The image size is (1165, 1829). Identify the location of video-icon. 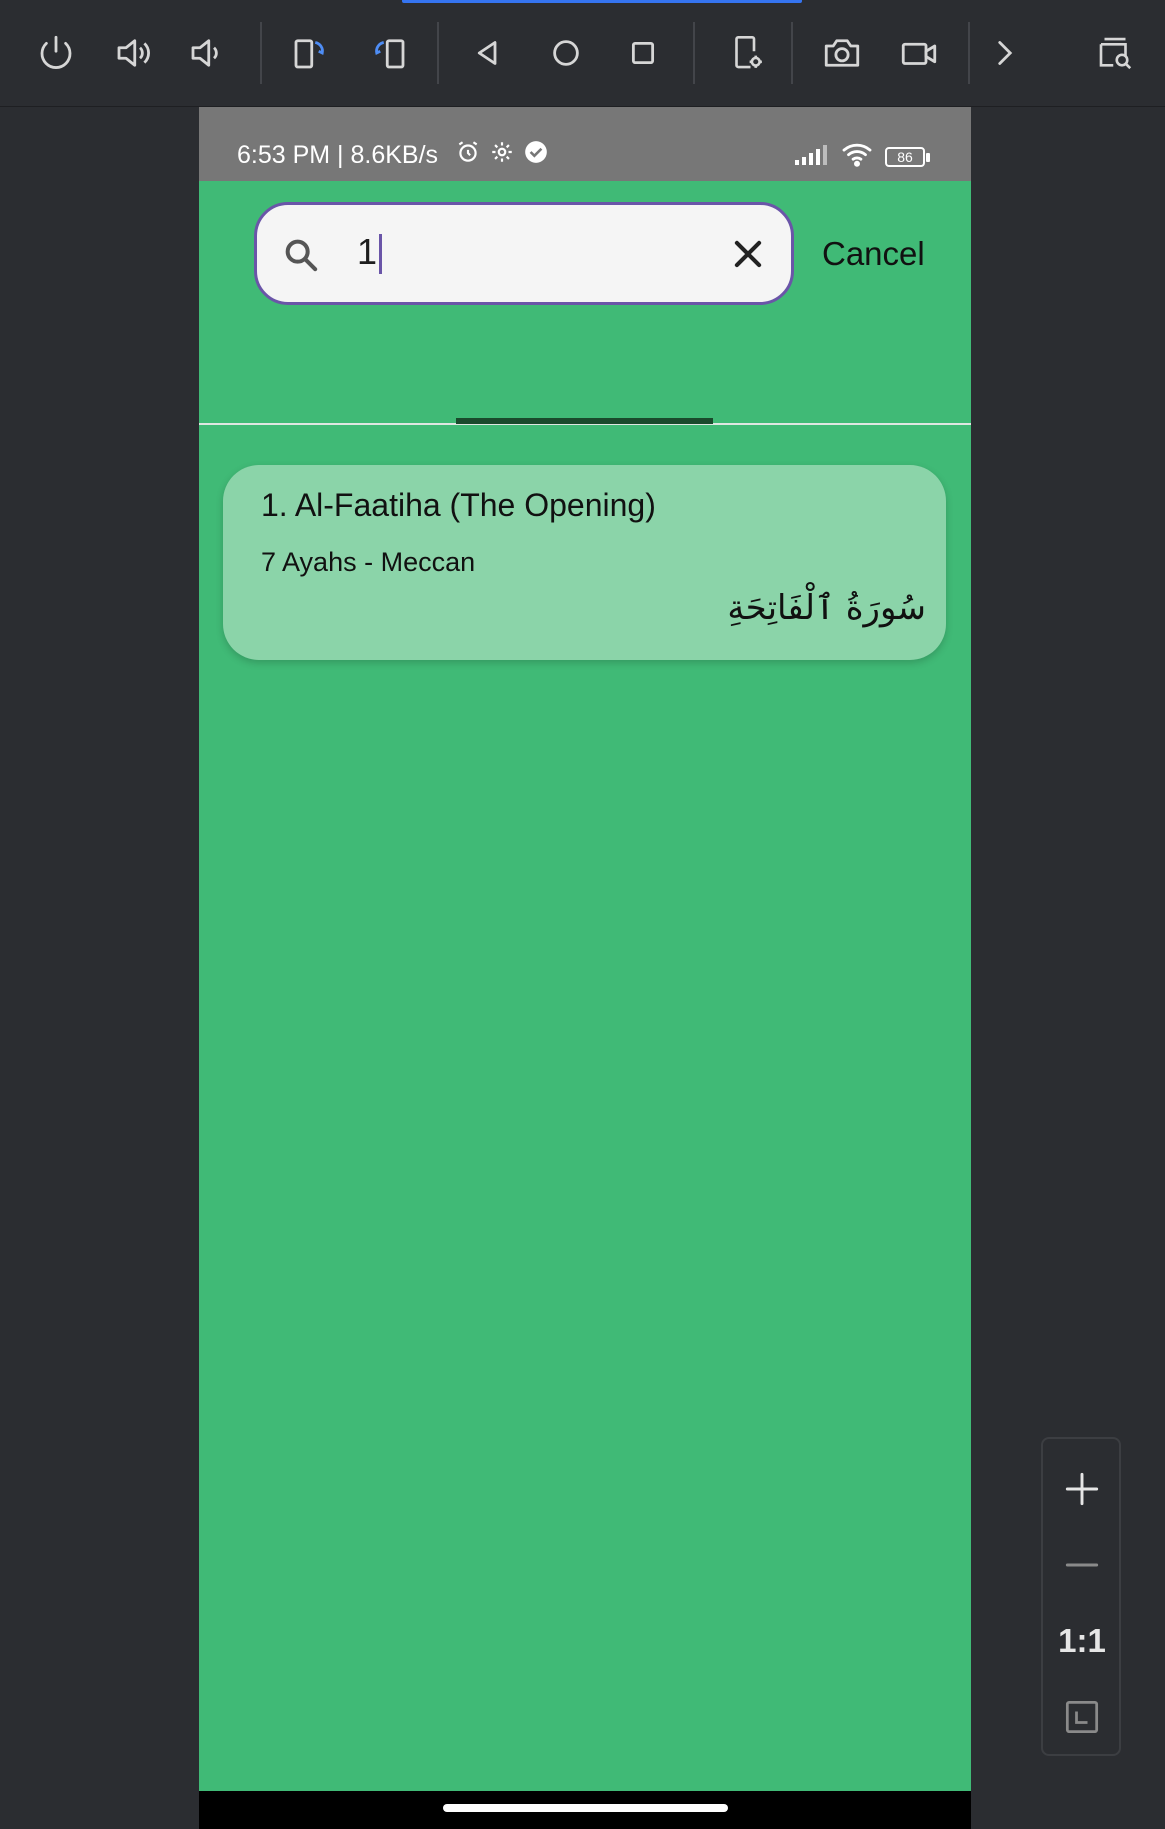
(919, 53).